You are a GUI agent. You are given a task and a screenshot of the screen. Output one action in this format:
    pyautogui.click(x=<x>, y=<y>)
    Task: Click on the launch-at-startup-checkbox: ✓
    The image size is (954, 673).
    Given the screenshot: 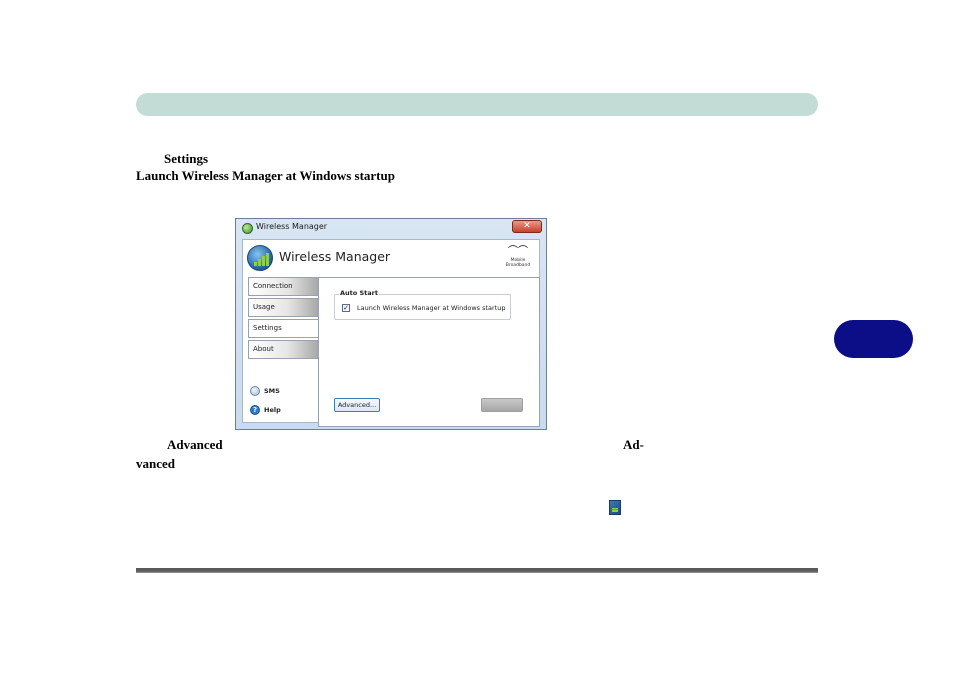 What is the action you would take?
    pyautogui.click(x=346, y=308)
    